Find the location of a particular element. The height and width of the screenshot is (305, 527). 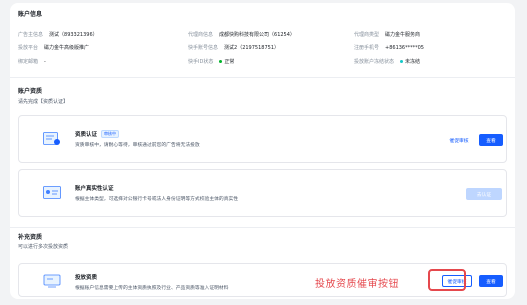

agency-info-value: 成都快购科技有限公司（61254） is located at coordinates (257, 35).